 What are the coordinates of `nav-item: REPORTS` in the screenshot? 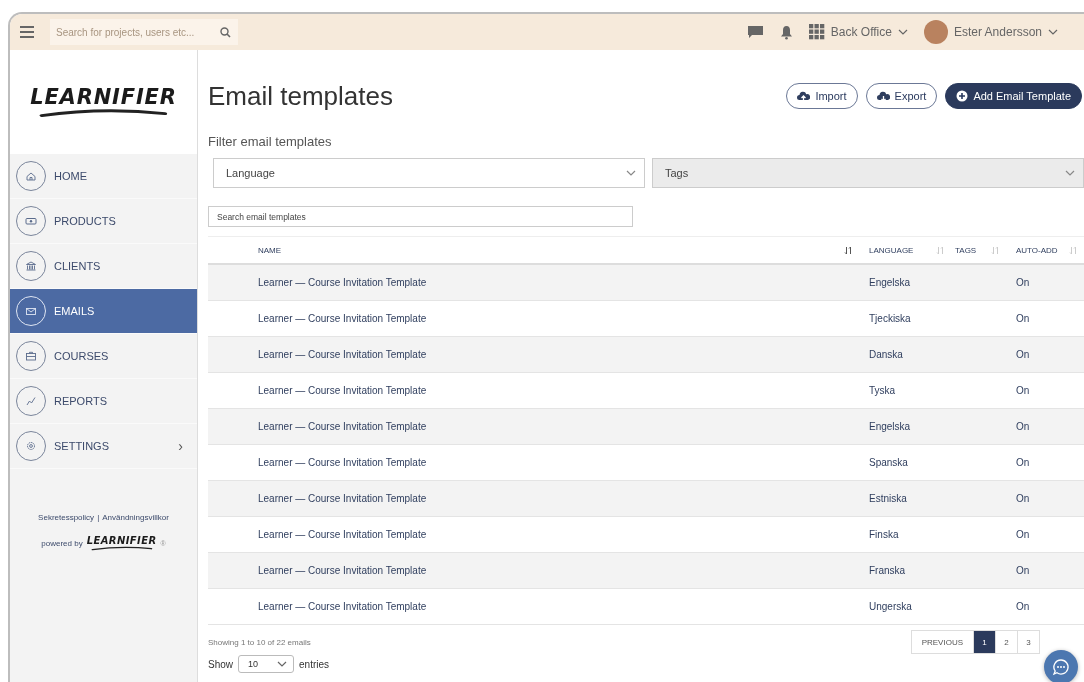 It's located at (103, 401).